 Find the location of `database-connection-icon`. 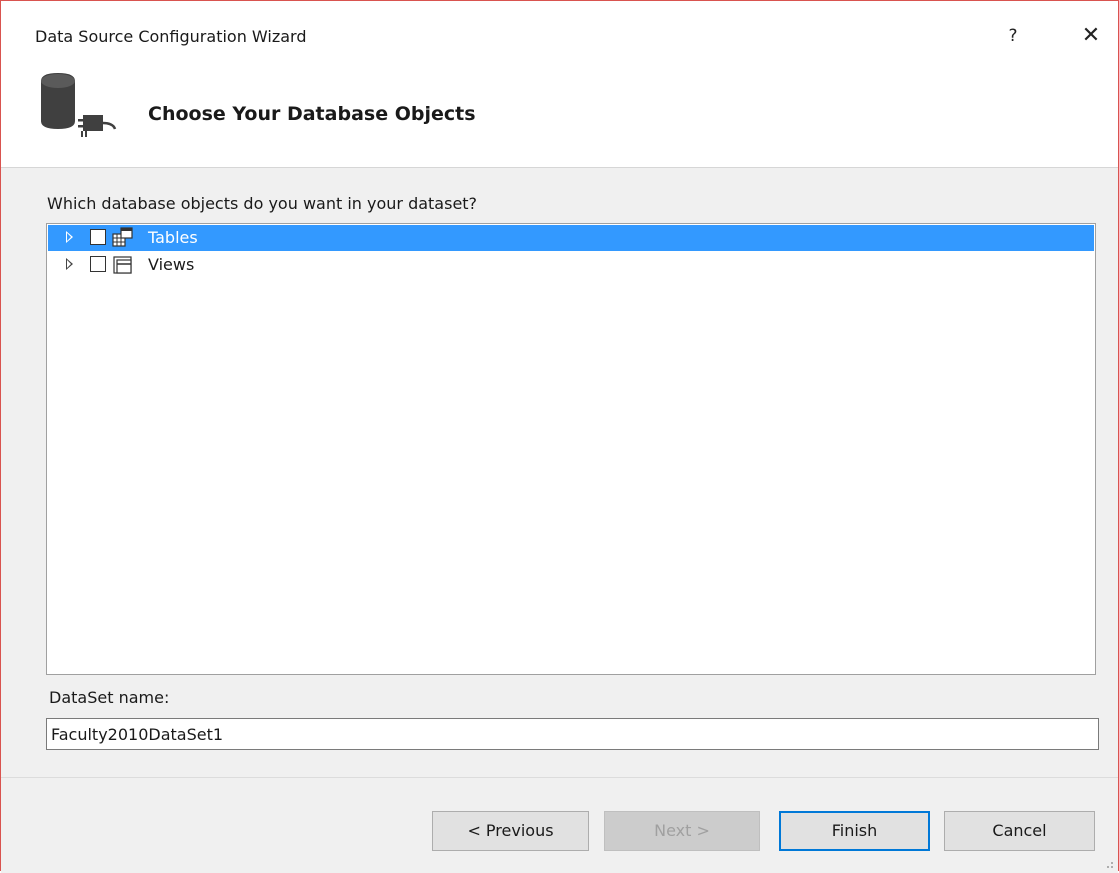

database-connection-icon is located at coordinates (79, 105).